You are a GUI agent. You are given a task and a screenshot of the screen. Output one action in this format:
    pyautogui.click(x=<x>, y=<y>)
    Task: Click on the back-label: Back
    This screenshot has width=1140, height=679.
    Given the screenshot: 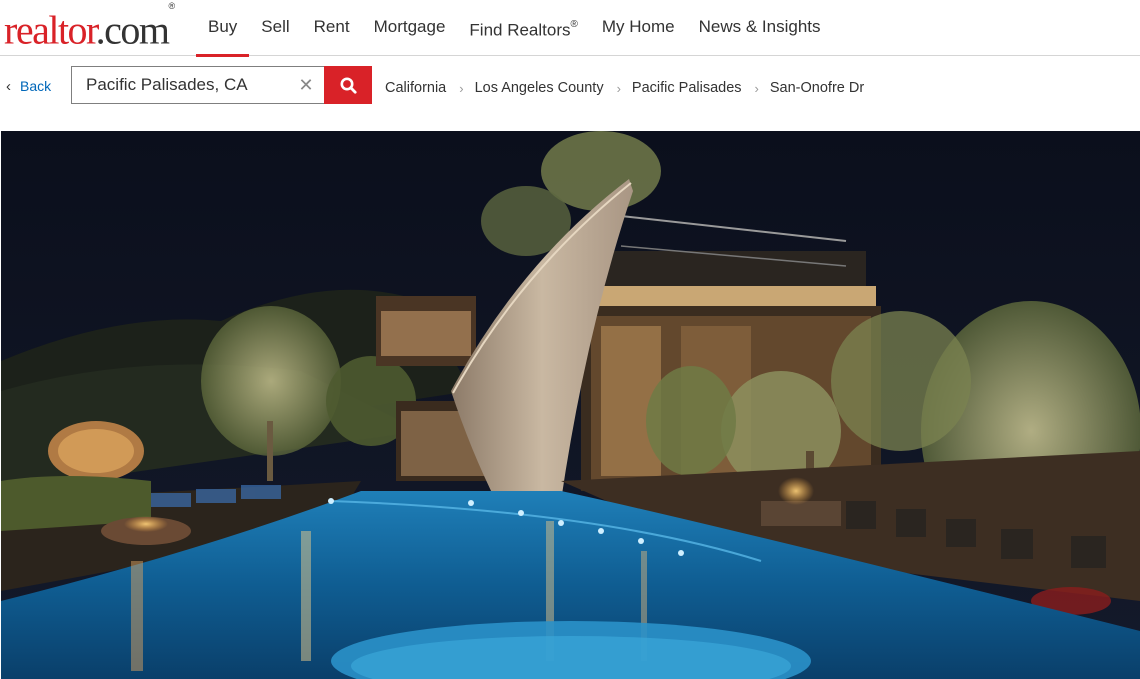 What is the action you would take?
    pyautogui.click(x=36, y=86)
    